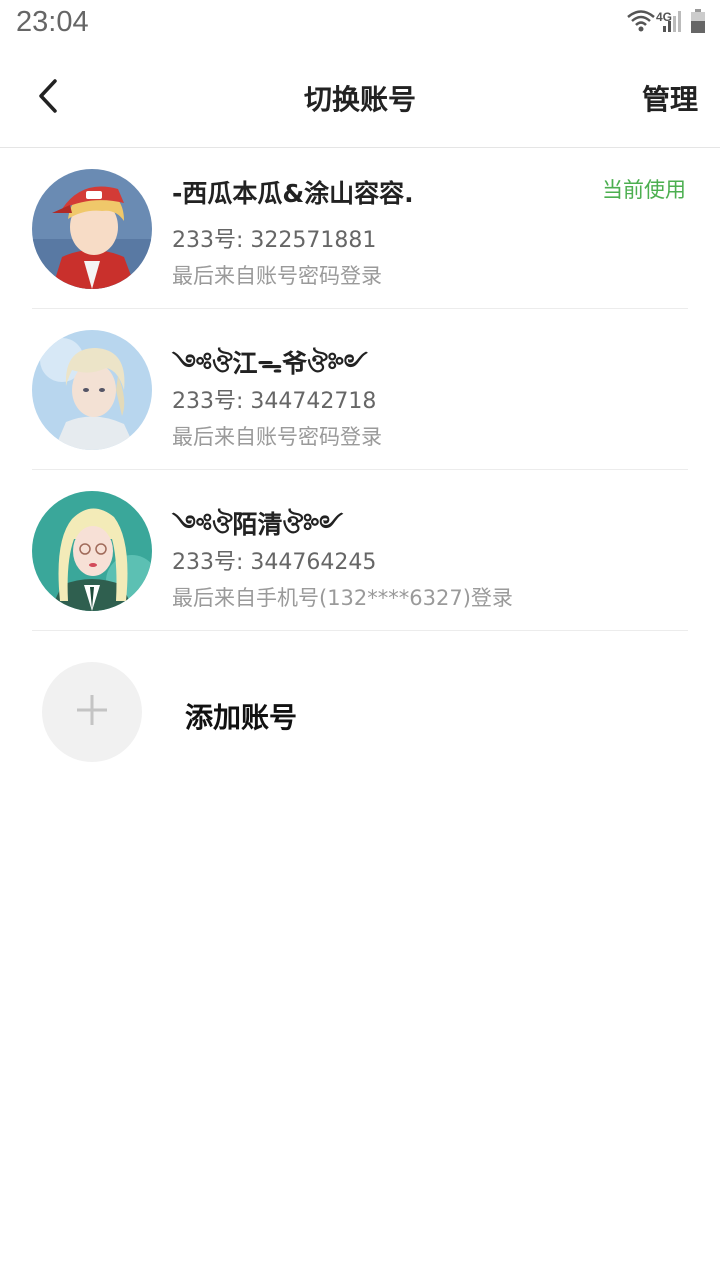  I want to click on page-title: 切换账号, so click(359, 99).